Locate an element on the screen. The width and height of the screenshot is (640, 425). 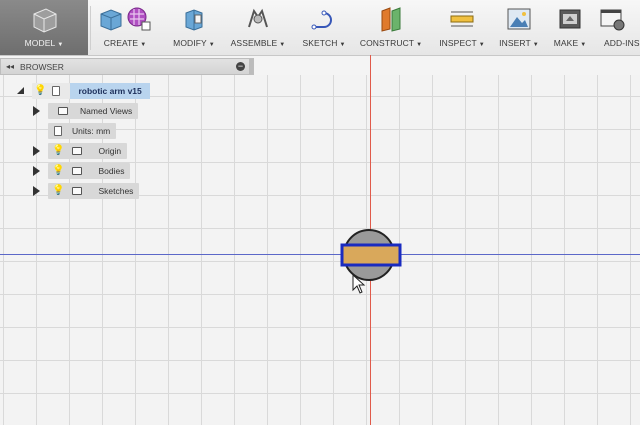
addins-menu: ADD-INS is located at coordinates (619, 27).